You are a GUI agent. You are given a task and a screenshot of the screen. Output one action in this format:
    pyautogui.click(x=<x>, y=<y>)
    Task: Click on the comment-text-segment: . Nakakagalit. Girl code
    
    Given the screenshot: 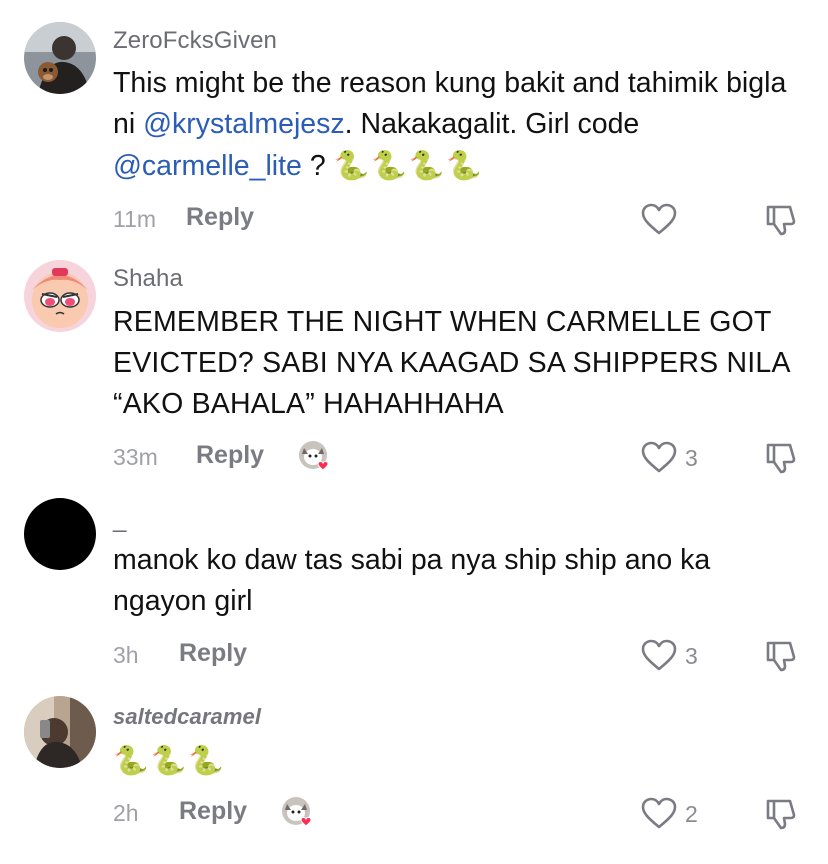 What is the action you would take?
    pyautogui.click(x=492, y=124)
    